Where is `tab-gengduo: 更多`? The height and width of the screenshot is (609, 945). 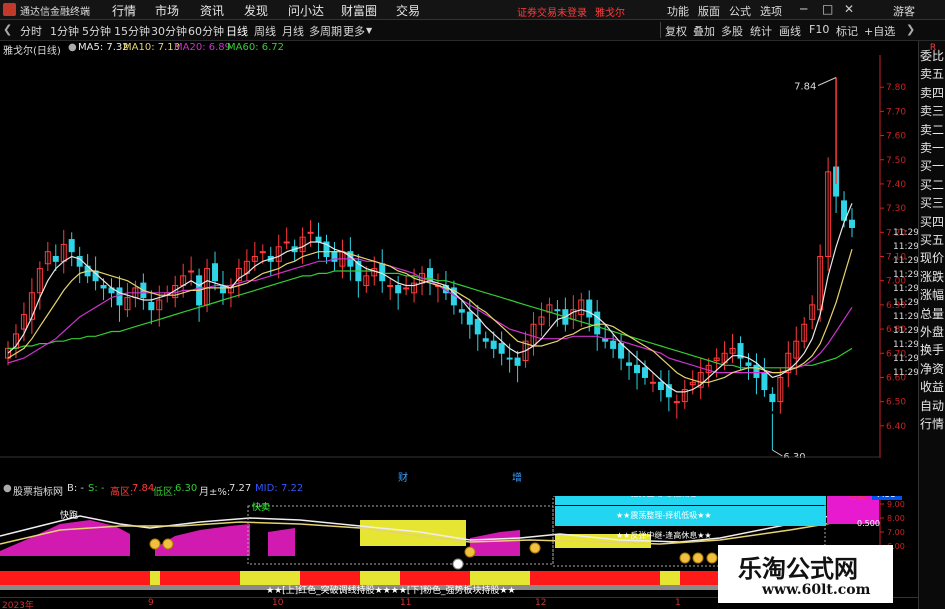 tab-gengduo: 更多 is located at coordinates (354, 31).